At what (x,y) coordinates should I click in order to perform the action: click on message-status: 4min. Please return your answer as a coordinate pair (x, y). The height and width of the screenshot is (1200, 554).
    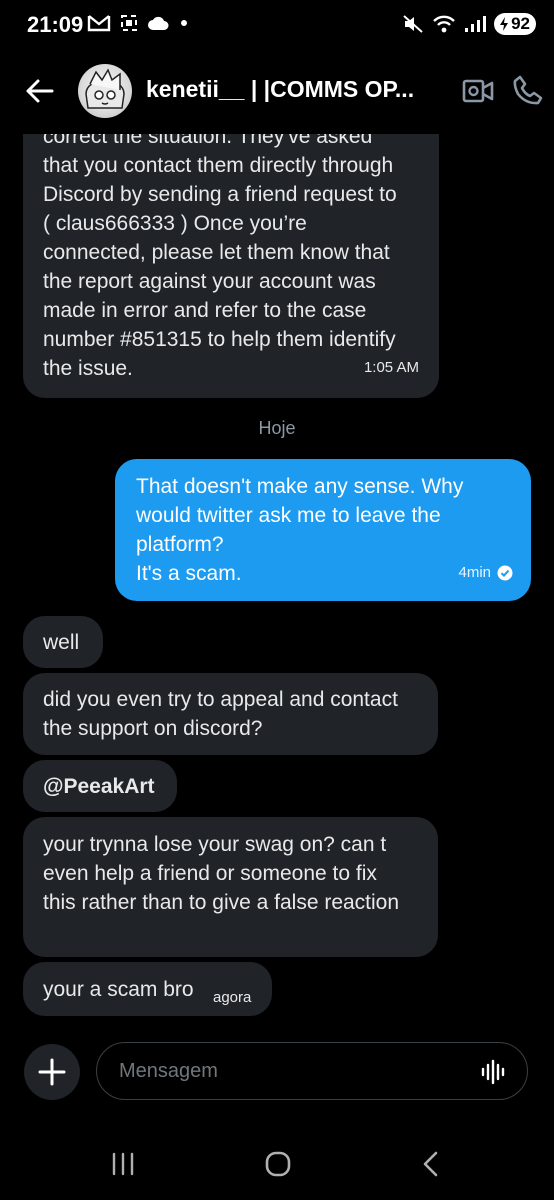
    Looking at the image, I should click on (485, 572).